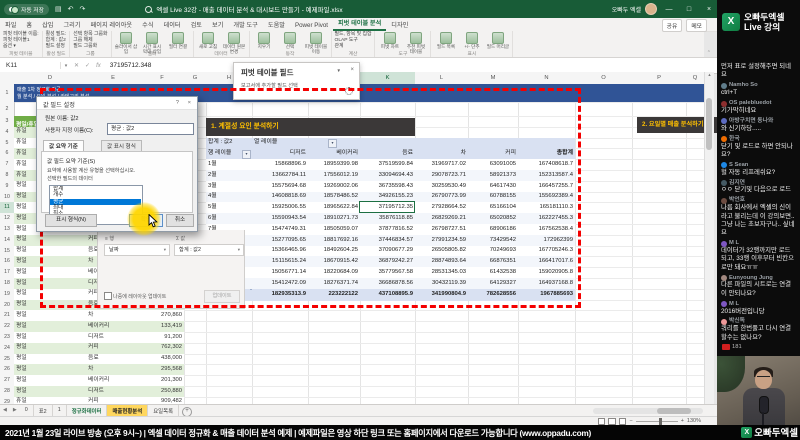  What do you see at coordinates (196, 24) in the screenshot?
I see `ribbon-tab-검토: 검토` at bounding box center [196, 24].